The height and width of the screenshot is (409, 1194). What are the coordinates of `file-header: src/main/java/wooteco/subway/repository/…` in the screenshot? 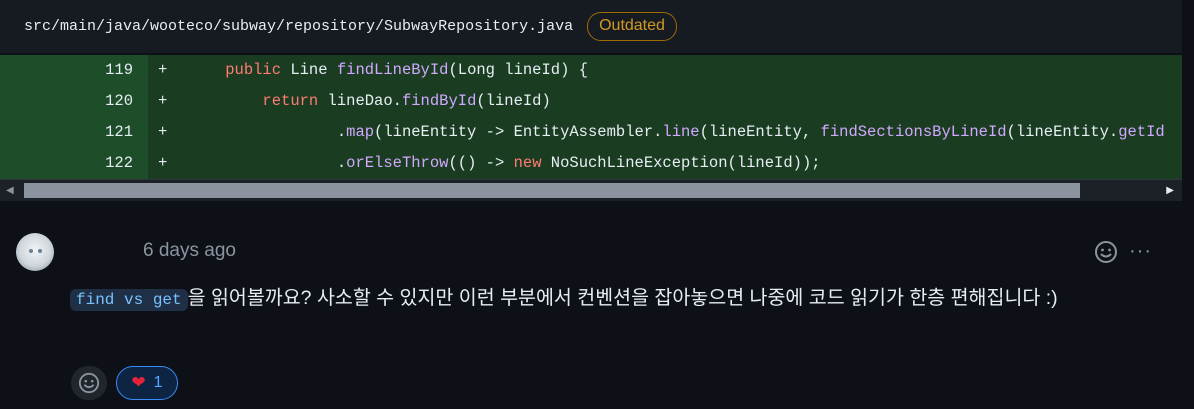 It's located at (591, 26).